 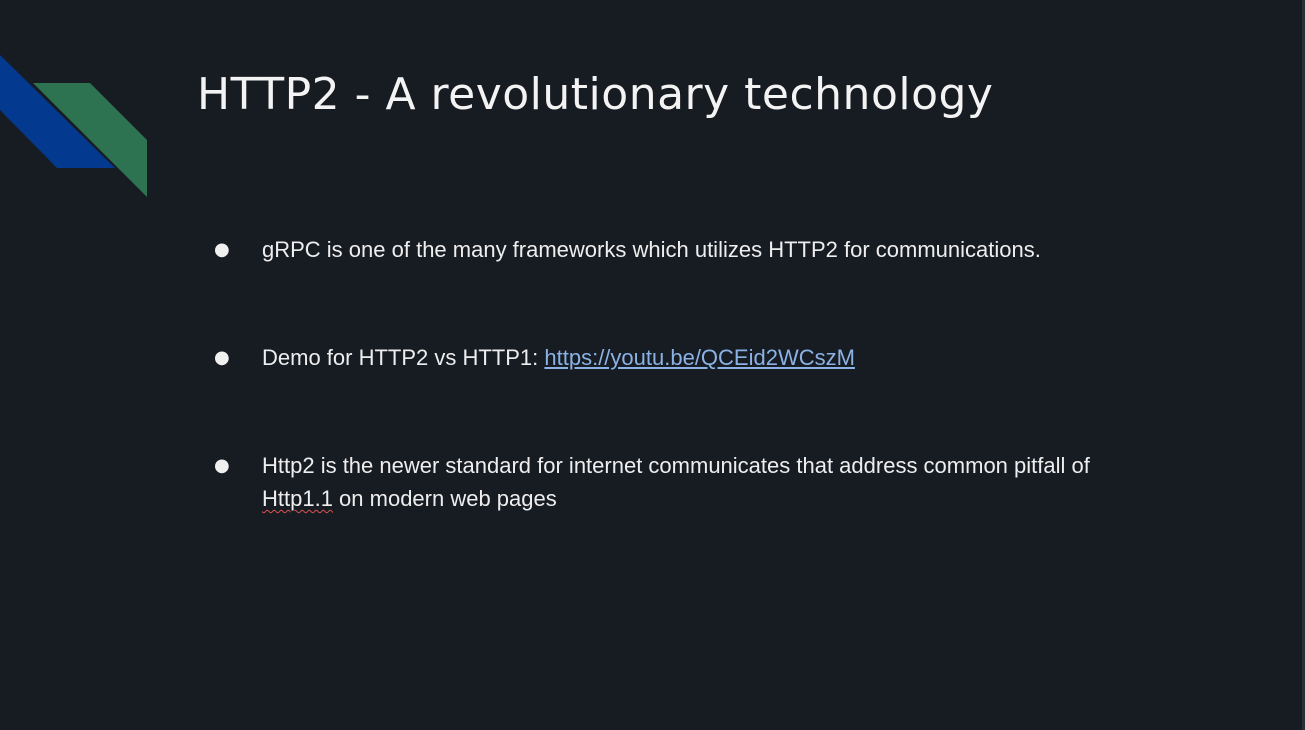 What do you see at coordinates (297, 498) in the screenshot?
I see `spellcheck-flagged-word: Http1.1` at bounding box center [297, 498].